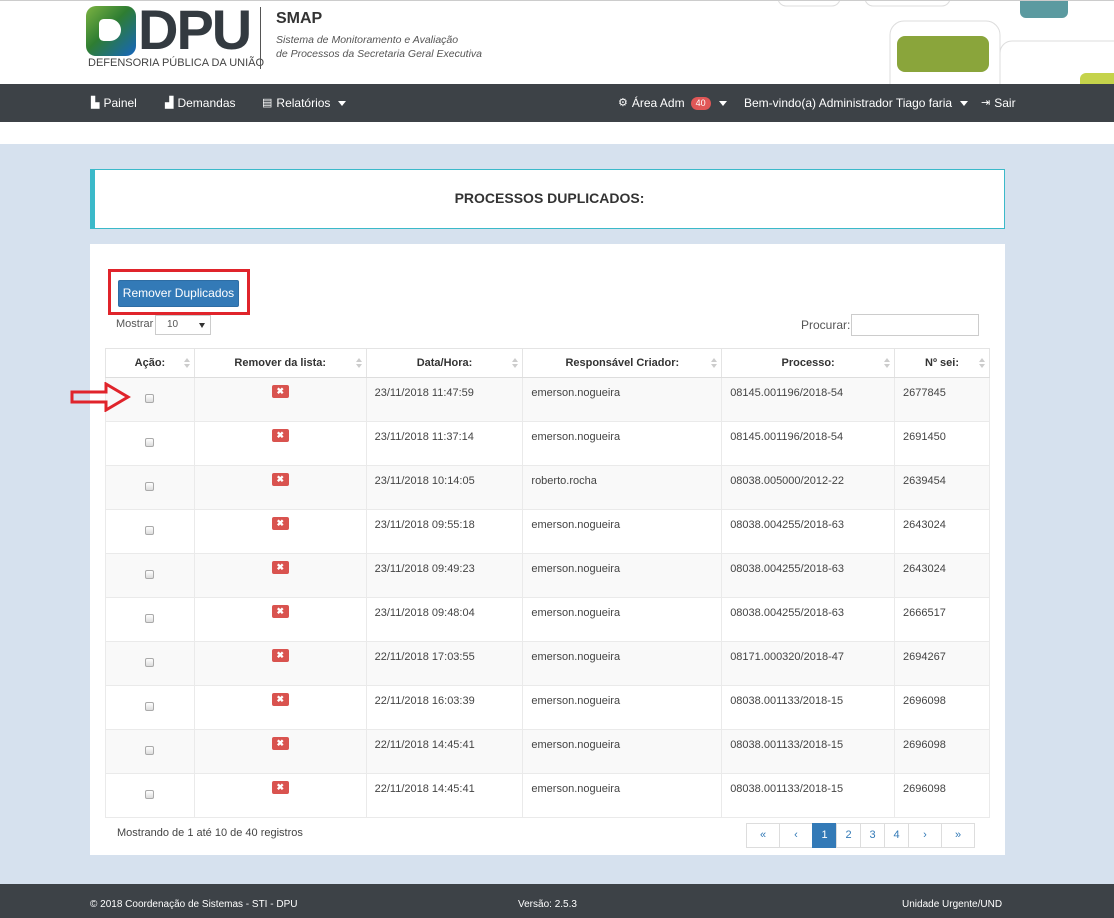  Describe the element at coordinates (700, 103) in the screenshot. I see `notification-badge: 40` at that location.